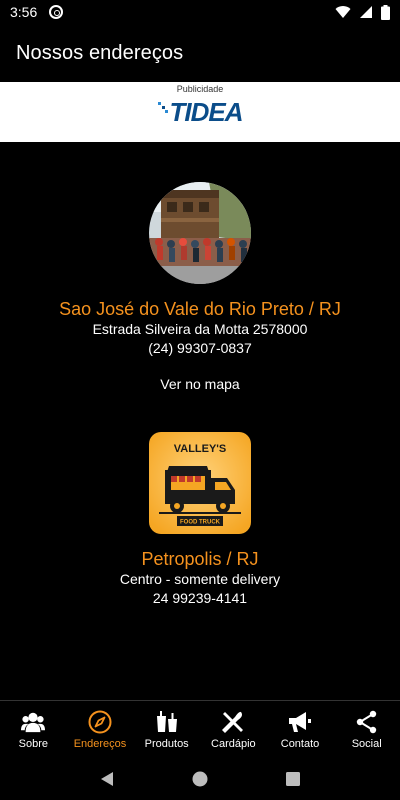 This screenshot has height=800, width=400. I want to click on ad-label: Publicidade, so click(200, 89).